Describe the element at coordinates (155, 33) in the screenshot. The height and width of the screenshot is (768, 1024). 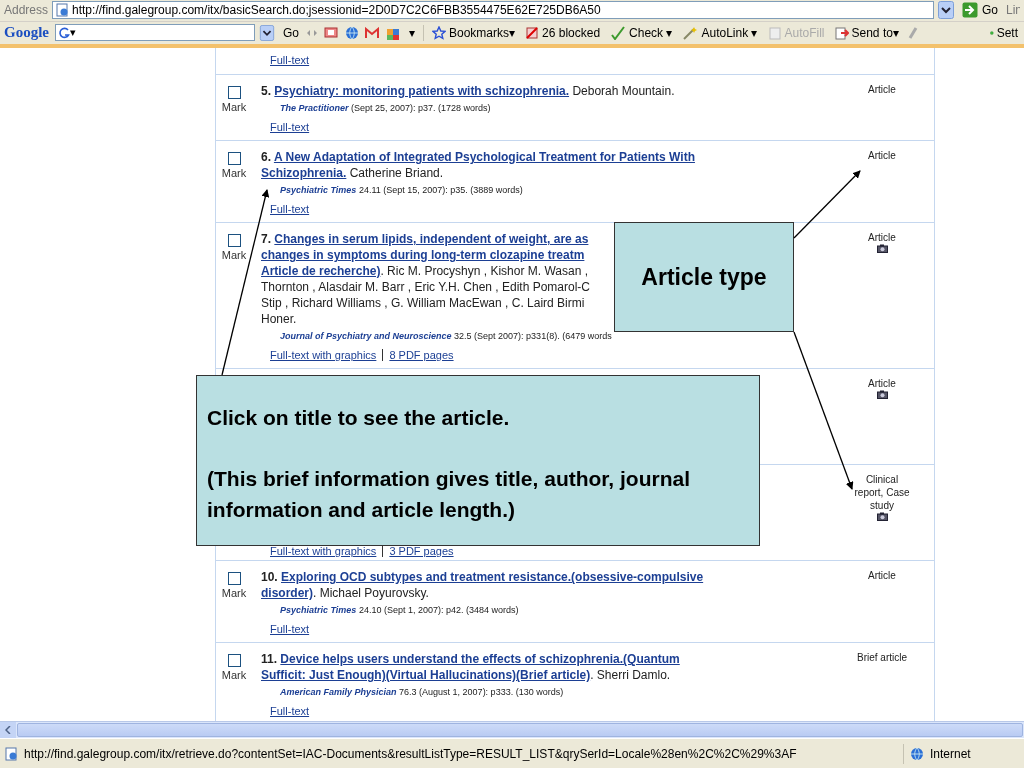
I see `search-field: ▾` at that location.